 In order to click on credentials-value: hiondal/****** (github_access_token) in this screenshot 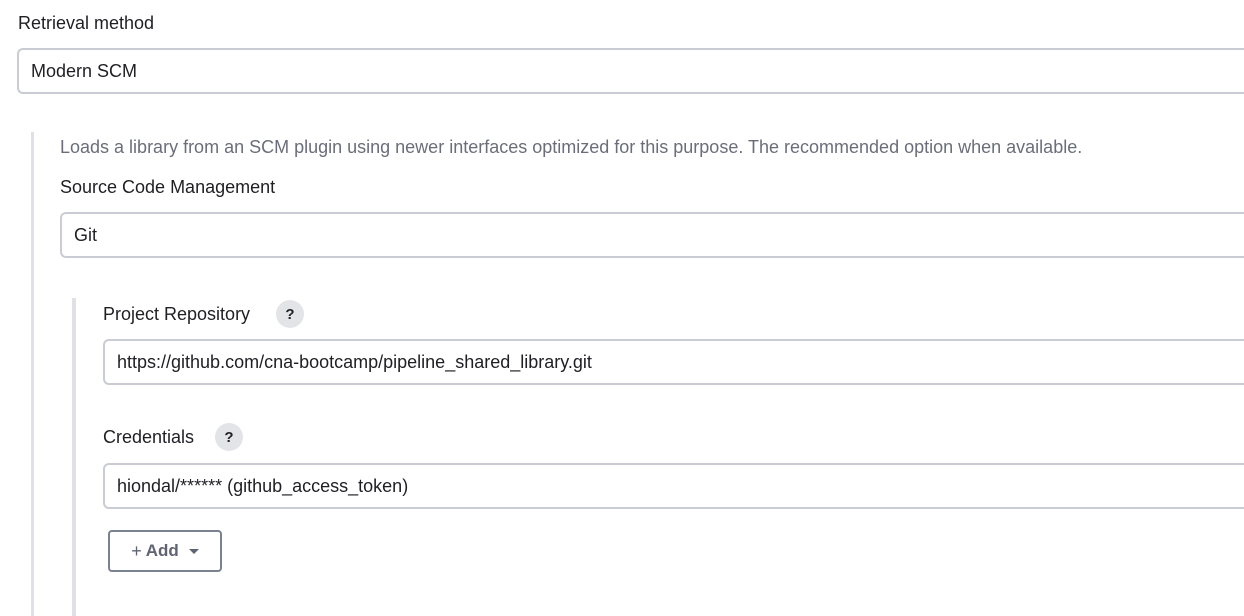, I will do `click(263, 485)`.